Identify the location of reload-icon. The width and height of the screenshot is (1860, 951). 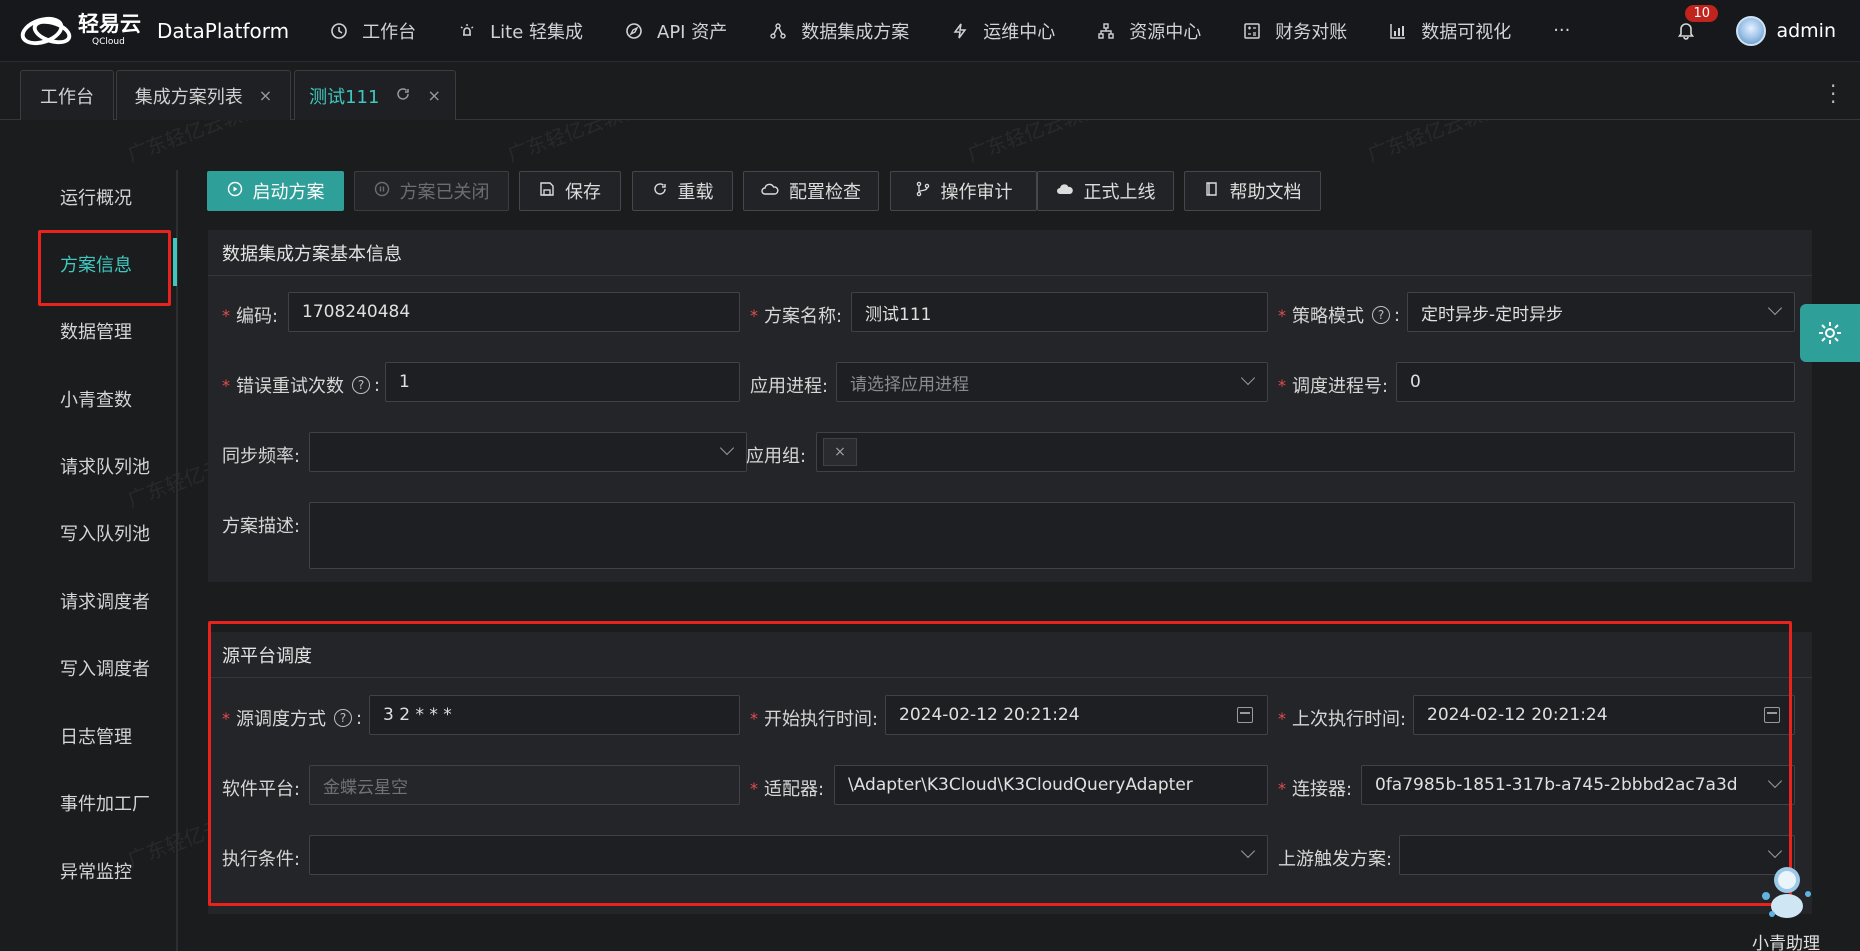
(660, 191).